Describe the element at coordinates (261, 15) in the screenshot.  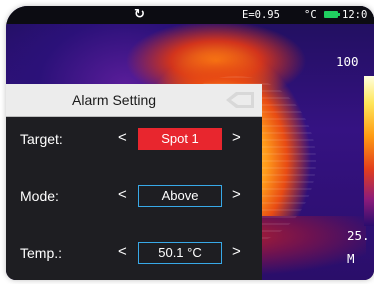
I see `emissivity-readout: E=0.95` at that location.